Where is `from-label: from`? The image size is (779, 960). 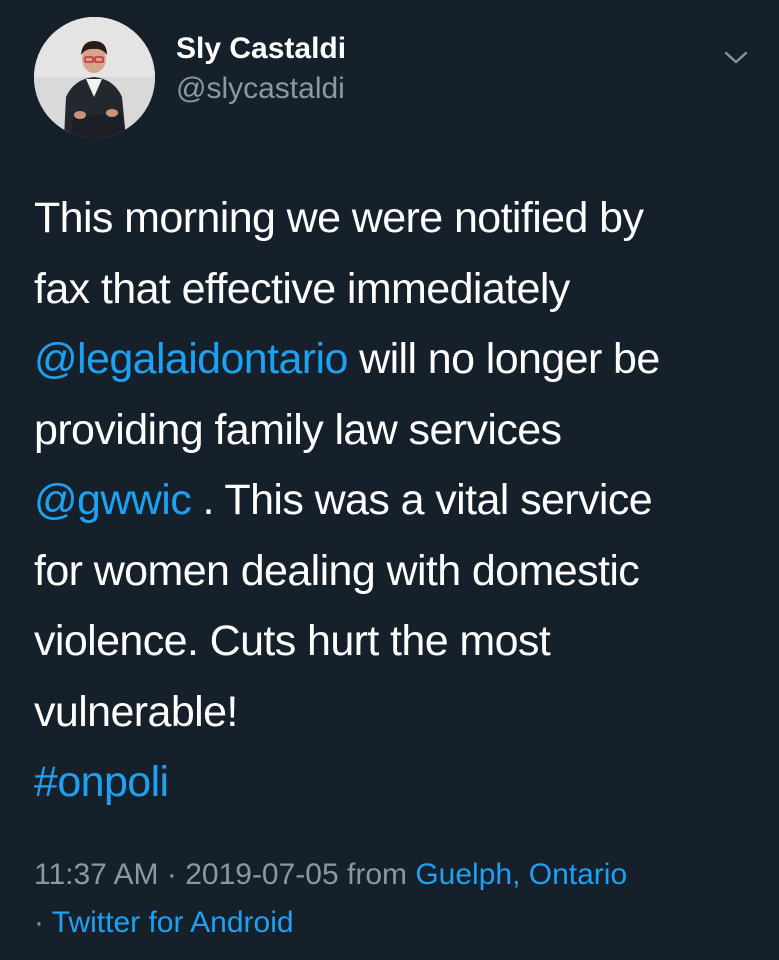
from-label: from is located at coordinates (377, 874).